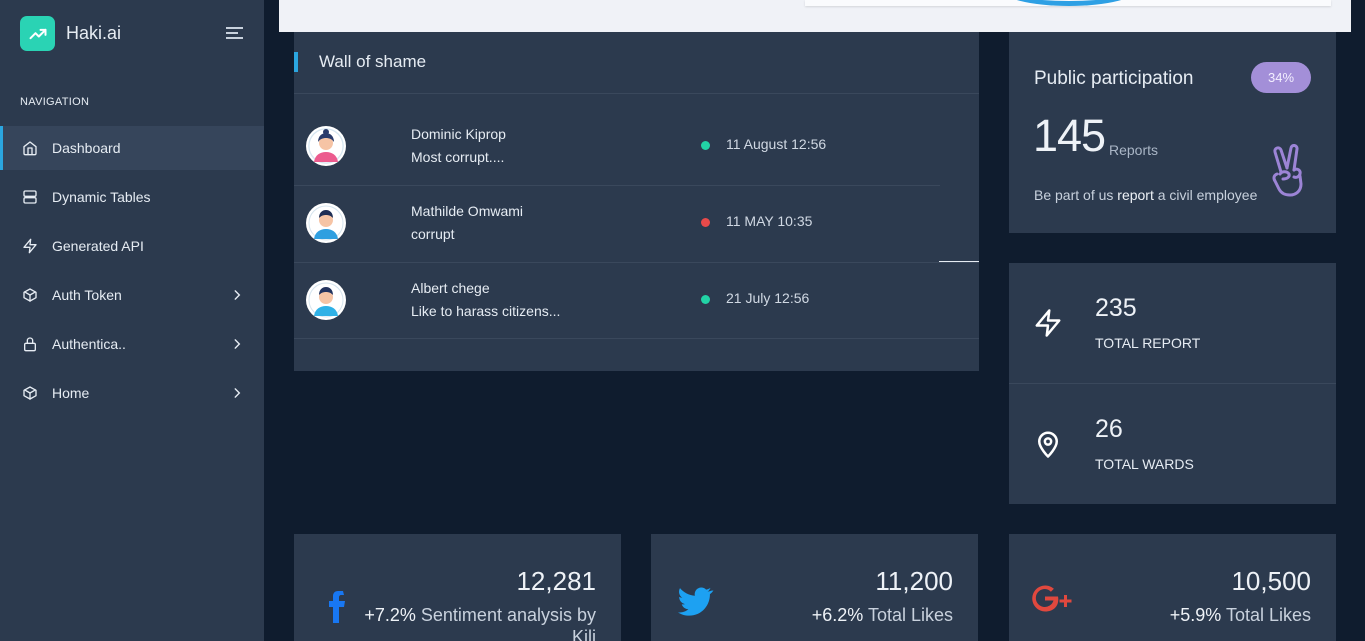 Image resolution: width=1365 pixels, height=641 pixels. Describe the element at coordinates (86, 148) in the screenshot. I see `sidebar-item-label: Dashboard` at that location.